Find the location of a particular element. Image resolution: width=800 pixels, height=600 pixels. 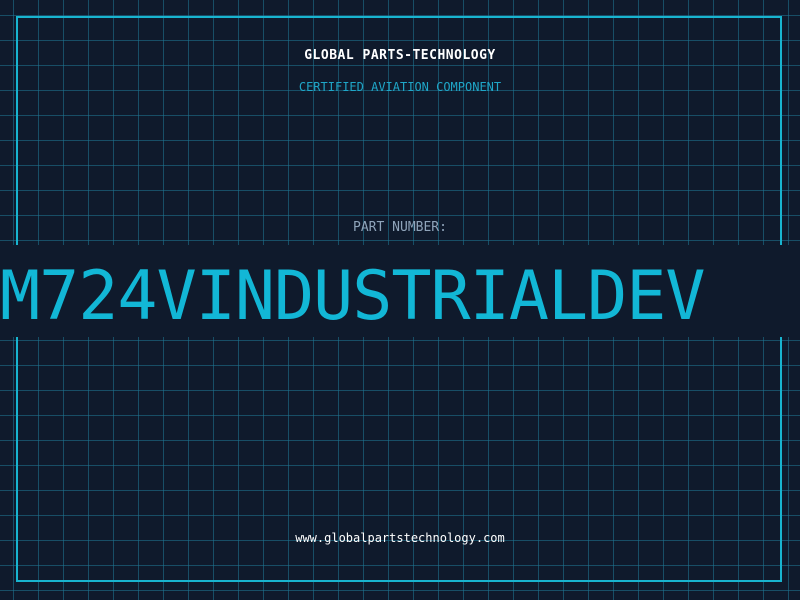

website-url: www.globalpartstechnology.com is located at coordinates (400, 538).